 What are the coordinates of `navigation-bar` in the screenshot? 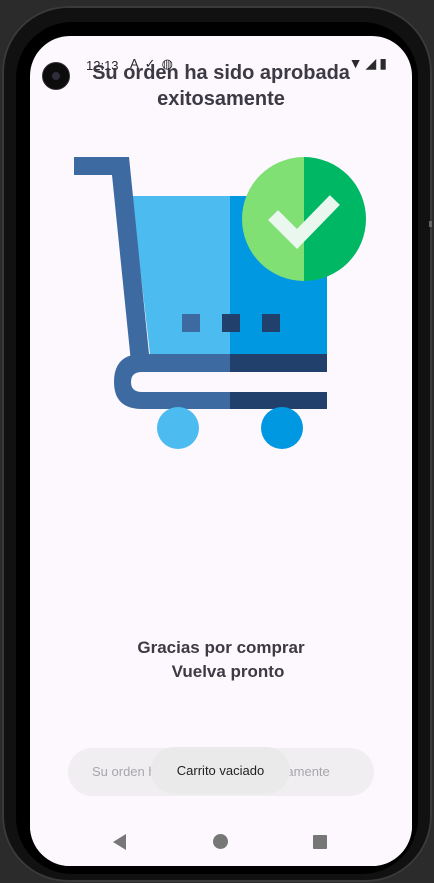 It's located at (221, 841).